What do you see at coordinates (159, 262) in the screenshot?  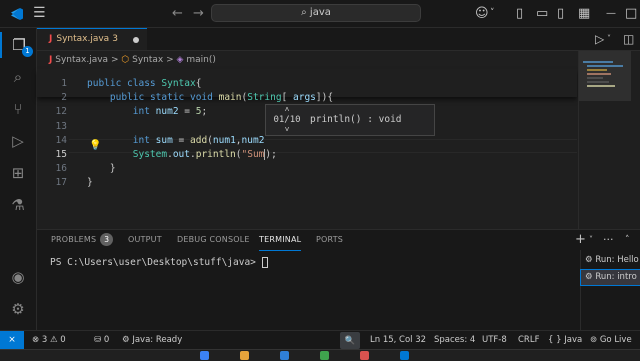 I see `terminal-output: PS C:\Users\user\Desktop\stuff\java>` at bounding box center [159, 262].